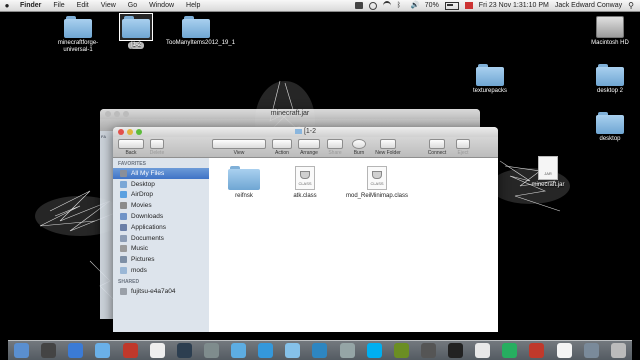  I want to click on trash-icon, so click(618, 350).